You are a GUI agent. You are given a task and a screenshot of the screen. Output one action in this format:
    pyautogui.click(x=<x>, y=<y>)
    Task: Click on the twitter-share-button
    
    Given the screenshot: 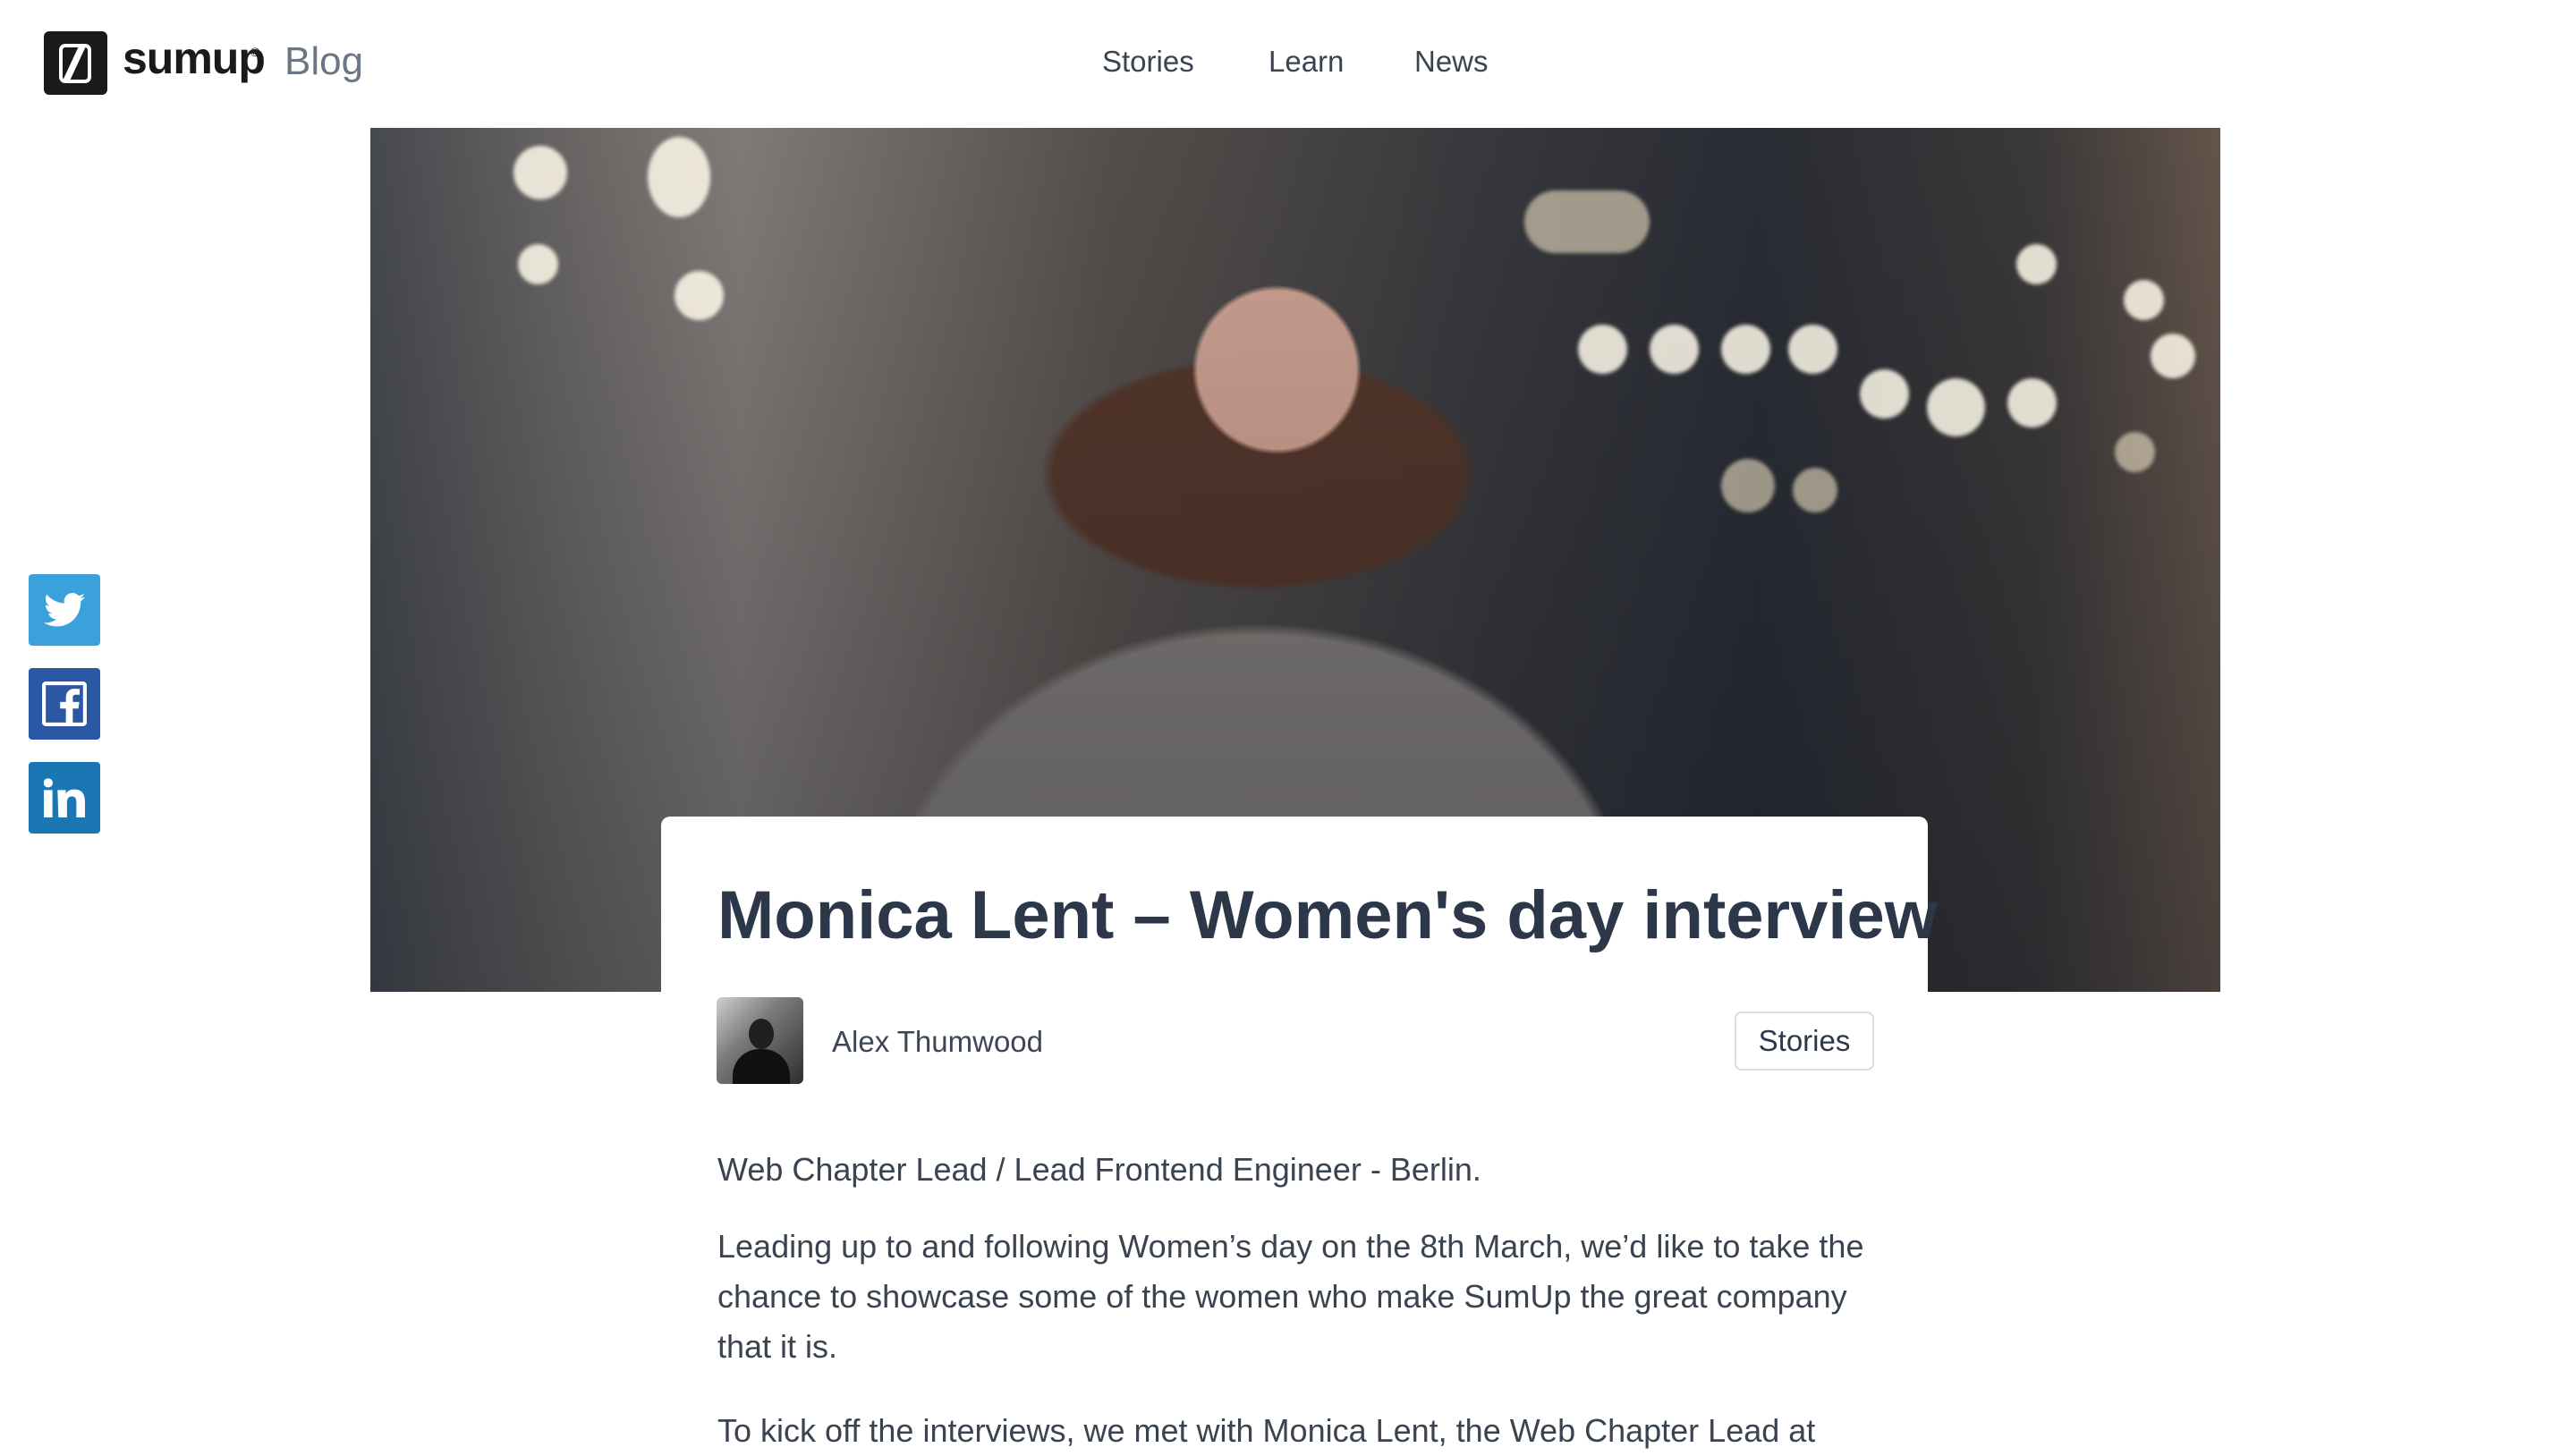 What is the action you would take?
    pyautogui.click(x=64, y=610)
    